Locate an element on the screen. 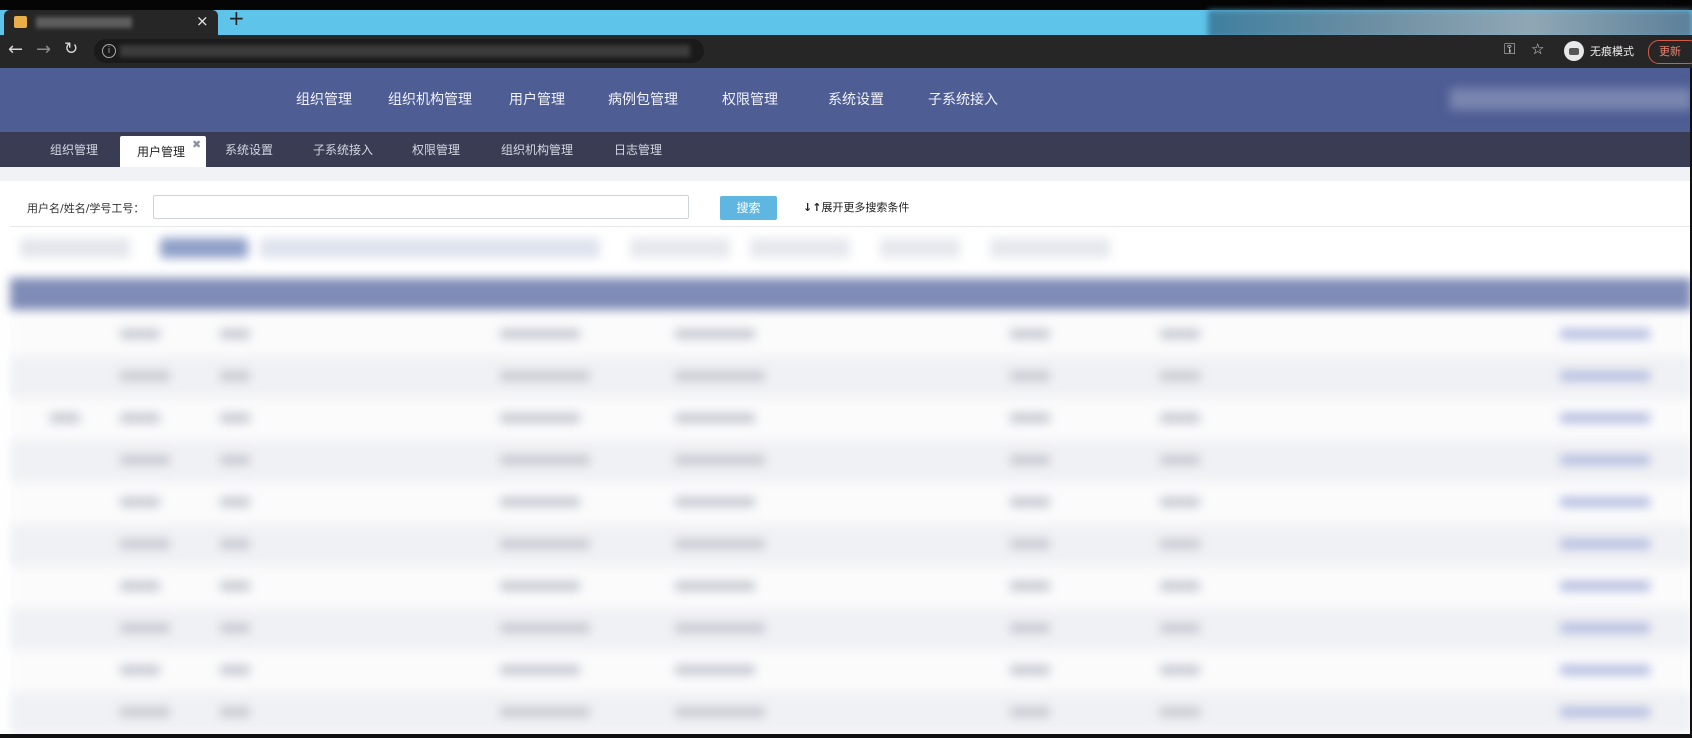 This screenshot has width=1692, height=738. sort-arrows-icon: ↓↑ is located at coordinates (812, 207).